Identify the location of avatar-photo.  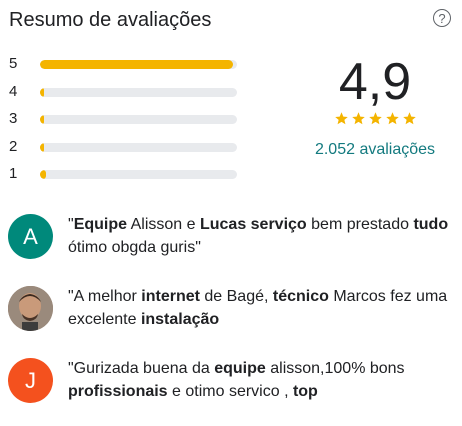
(30, 308).